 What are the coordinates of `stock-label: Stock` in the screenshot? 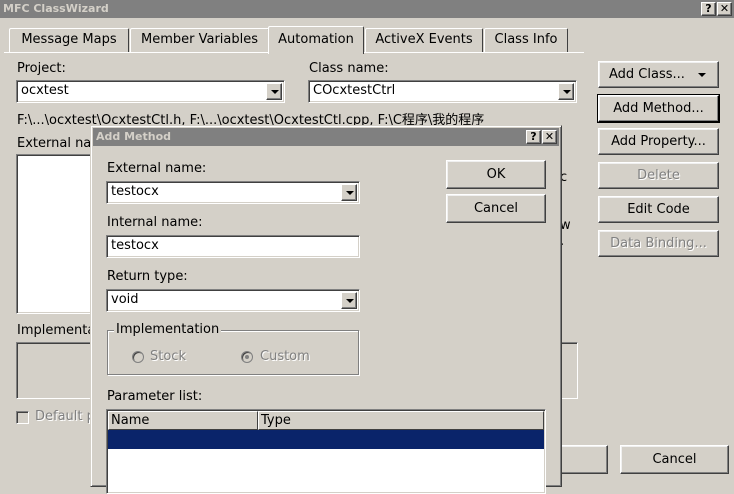 It's located at (168, 356).